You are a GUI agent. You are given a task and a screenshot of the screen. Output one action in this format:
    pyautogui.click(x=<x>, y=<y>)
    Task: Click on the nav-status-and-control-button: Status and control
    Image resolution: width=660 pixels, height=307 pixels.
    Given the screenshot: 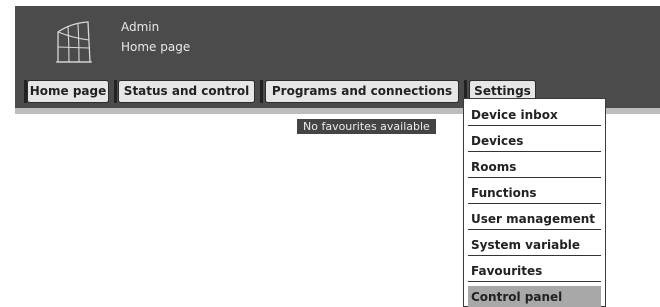 What is the action you would take?
    pyautogui.click(x=186, y=91)
    